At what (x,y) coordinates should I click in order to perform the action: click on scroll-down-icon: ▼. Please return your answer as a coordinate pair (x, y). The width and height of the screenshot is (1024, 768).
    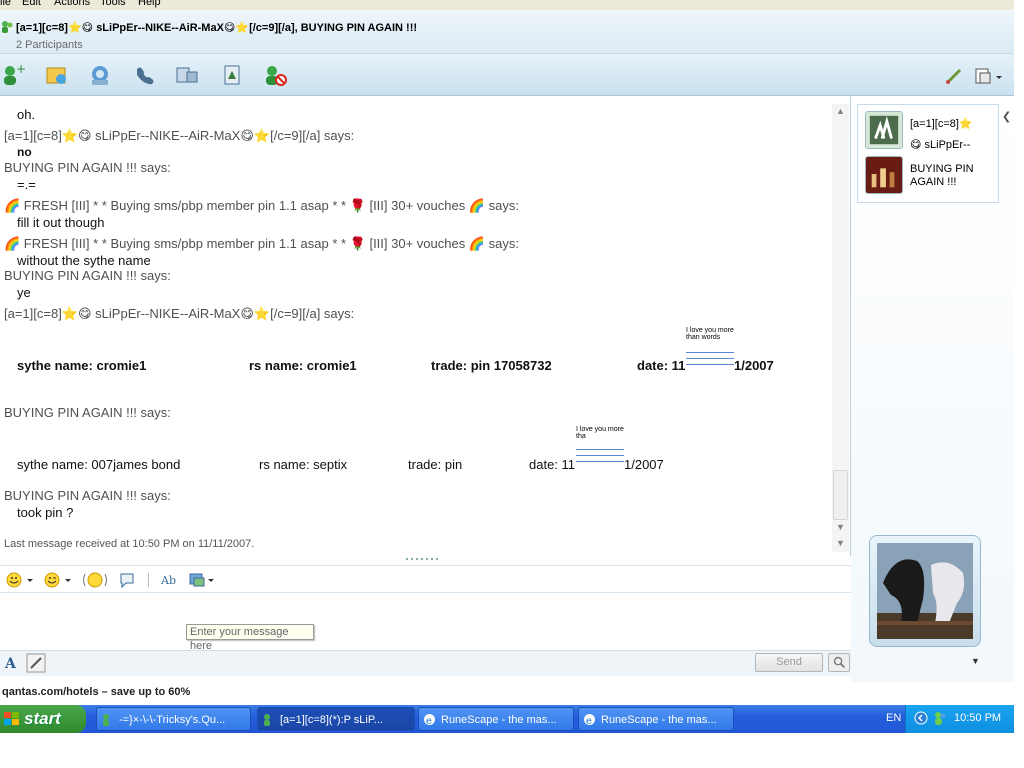
    Looking at the image, I should click on (840, 527).